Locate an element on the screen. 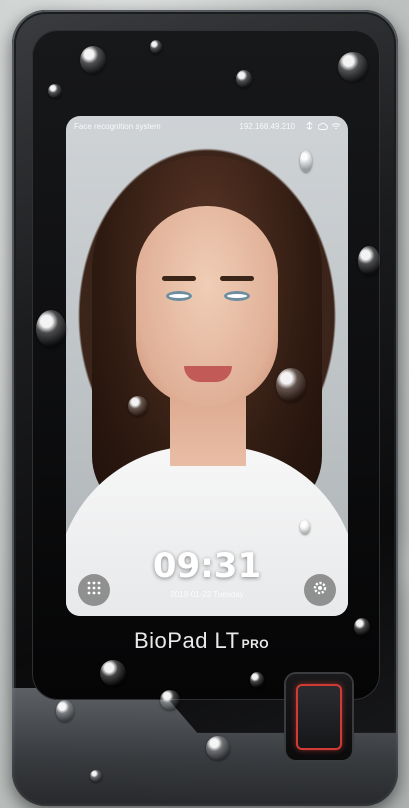 The height and width of the screenshot is (808, 409). grid-icon is located at coordinates (94, 590).